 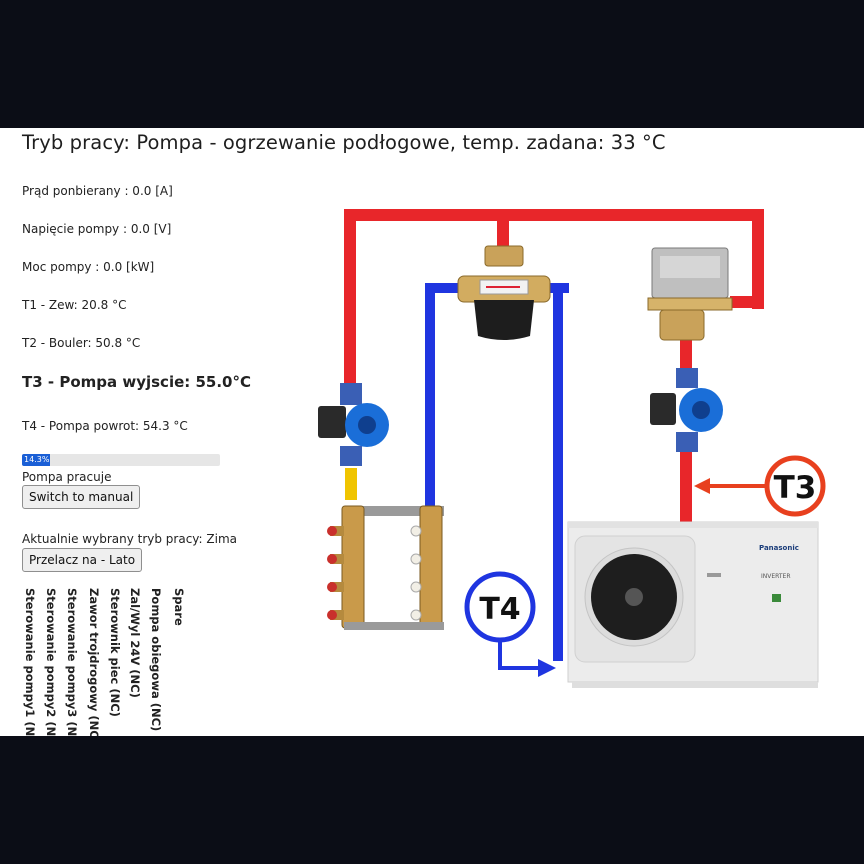 What do you see at coordinates (686, 410) in the screenshot?
I see `right-pump-icon` at bounding box center [686, 410].